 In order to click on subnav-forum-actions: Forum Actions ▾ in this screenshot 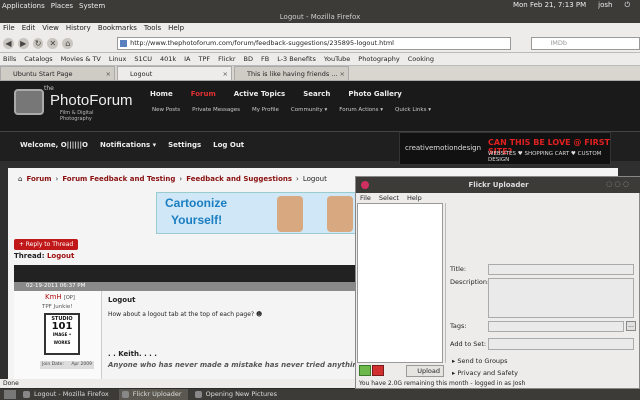, I will do `click(361, 110)`.